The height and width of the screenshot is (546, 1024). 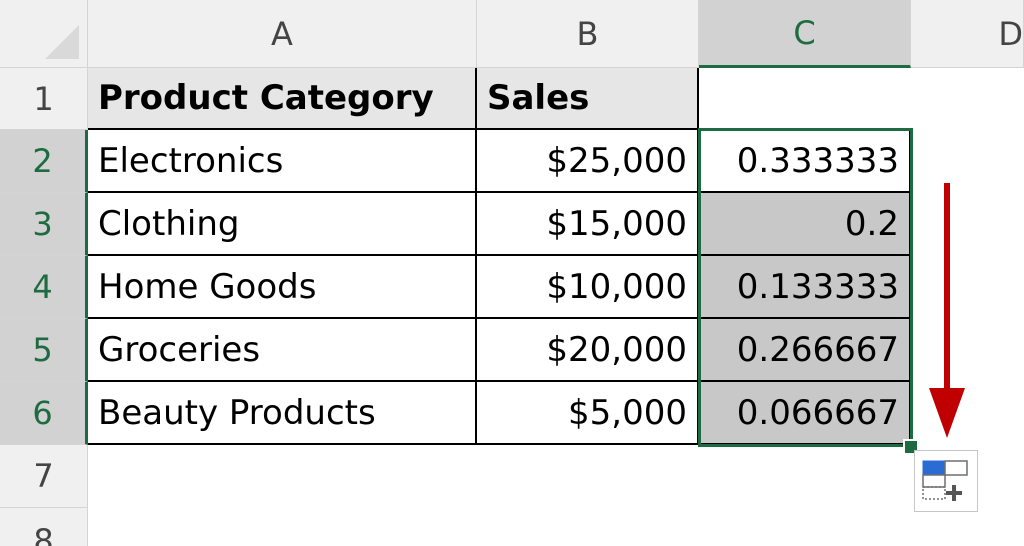 What do you see at coordinates (282, 287) in the screenshot?
I see `cell-a4: Home Goods` at bounding box center [282, 287].